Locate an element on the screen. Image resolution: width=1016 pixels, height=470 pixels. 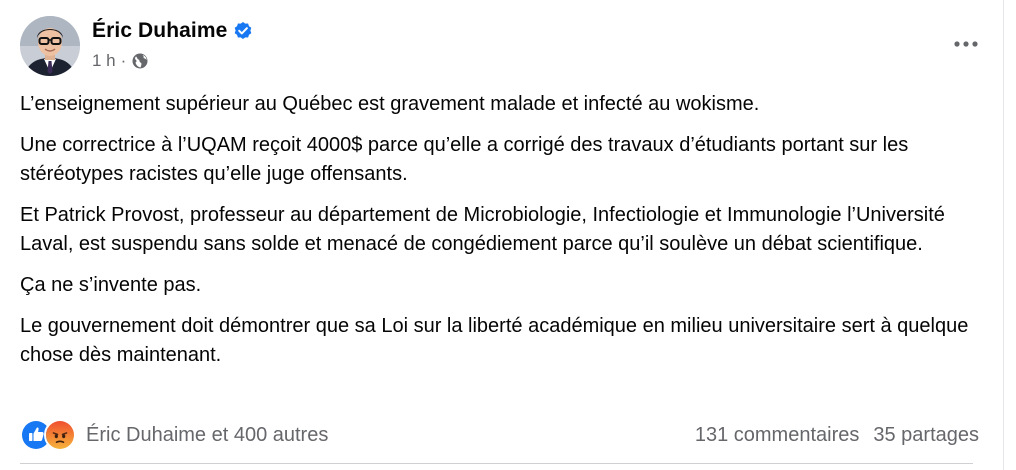
author-name: Éric Duhaime is located at coordinates (159, 31).